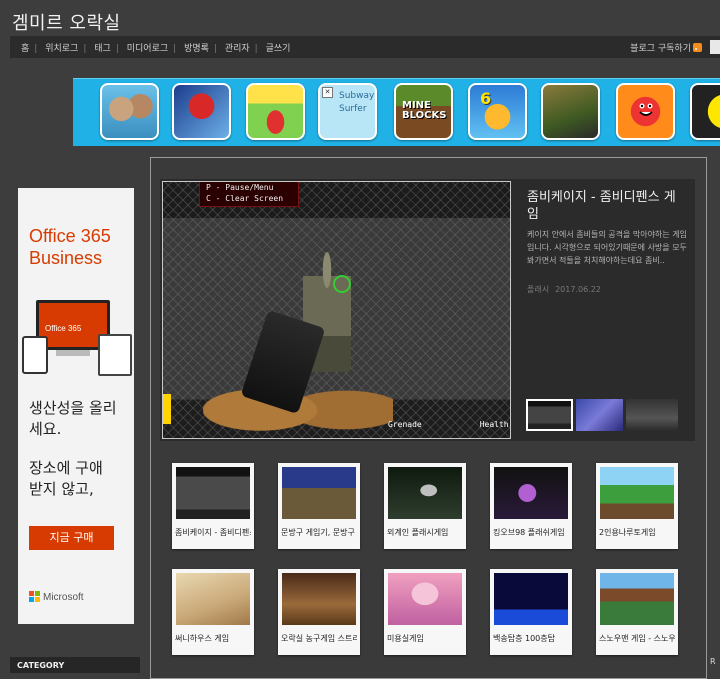 The image size is (720, 679). I want to click on post-card: 외계인 플래시게임, so click(425, 506).